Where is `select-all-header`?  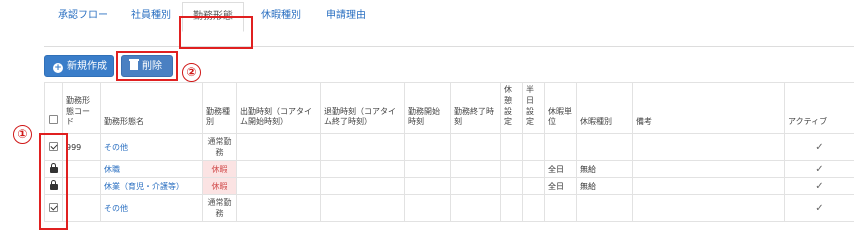 select-all-header is located at coordinates (53, 108).